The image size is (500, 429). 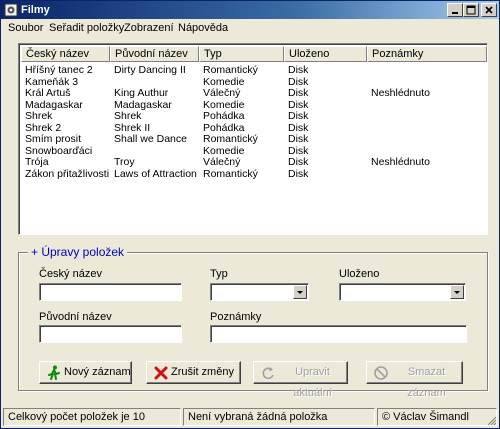 What do you see at coordinates (312, 382) in the screenshot?
I see `update-record-label: Upravit aktuální` at bounding box center [312, 382].